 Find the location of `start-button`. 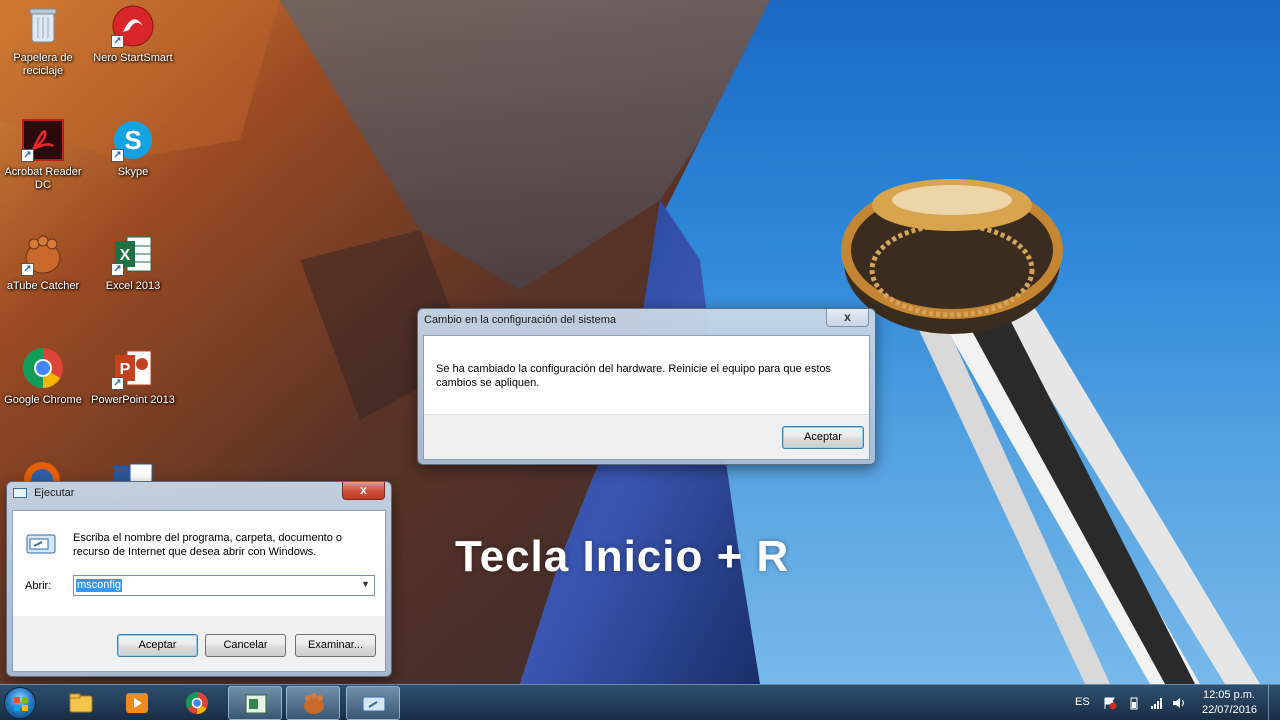

start-button is located at coordinates (20, 703).